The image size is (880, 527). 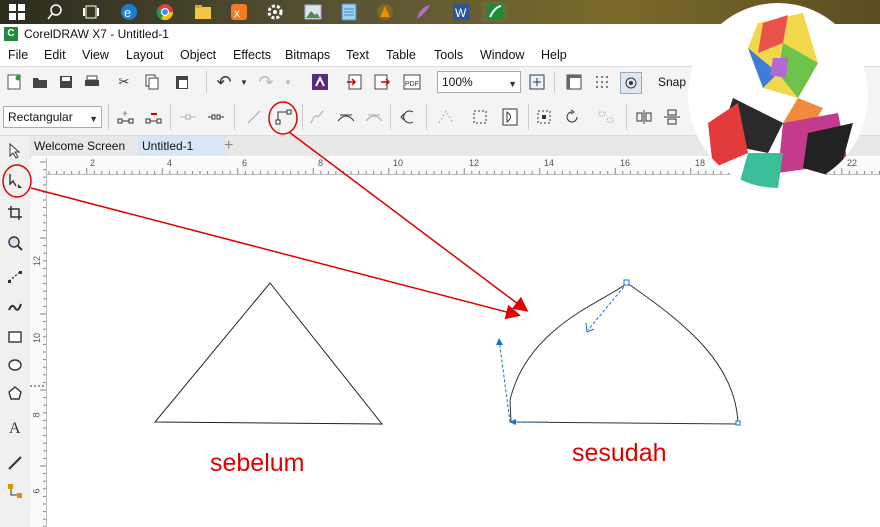 What do you see at coordinates (780, 100) in the screenshot?
I see `geometric-portrait-icon` at bounding box center [780, 100].